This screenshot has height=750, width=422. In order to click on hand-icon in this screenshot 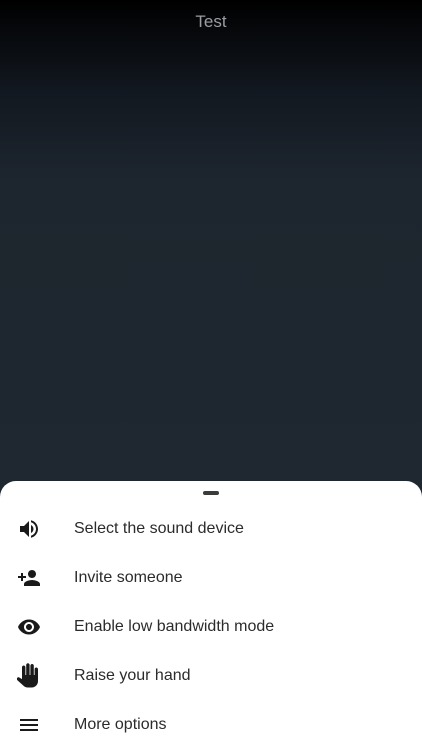, I will do `click(29, 675)`.